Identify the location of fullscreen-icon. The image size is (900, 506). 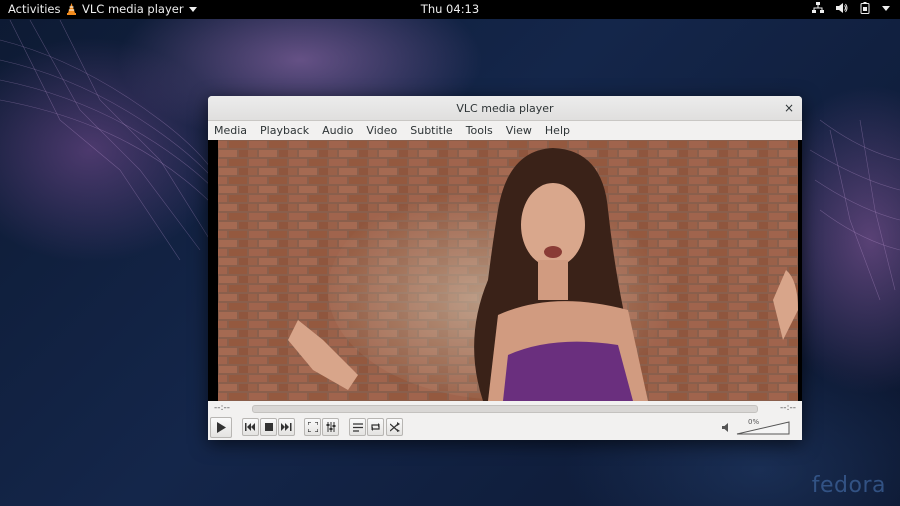
(312, 427).